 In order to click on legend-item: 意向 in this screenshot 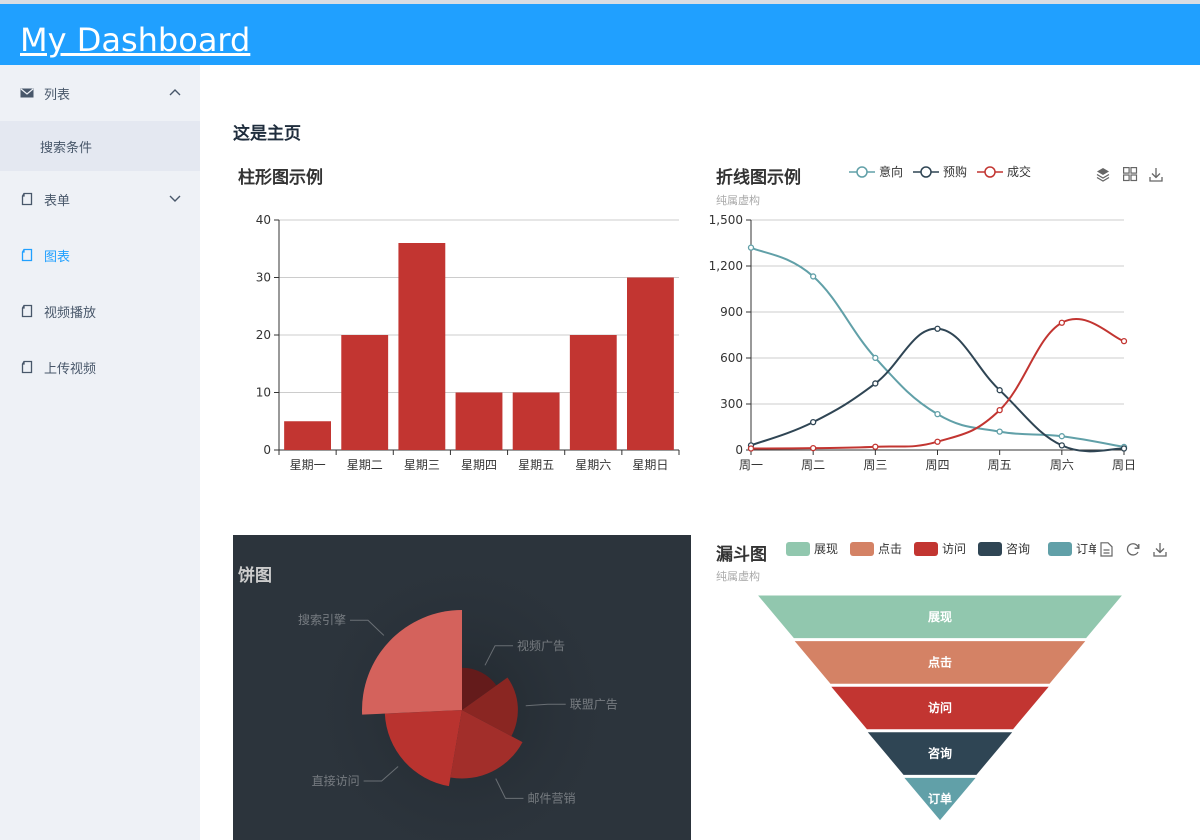, I will do `click(876, 171)`.